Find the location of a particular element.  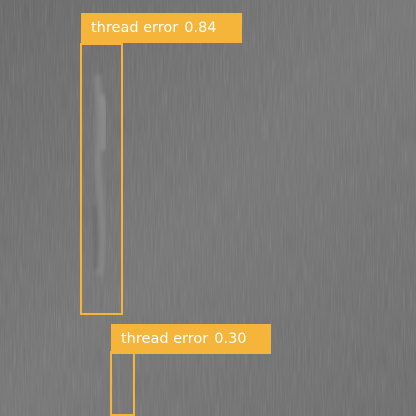

detection-confidence: 0.30 is located at coordinates (230, 339).